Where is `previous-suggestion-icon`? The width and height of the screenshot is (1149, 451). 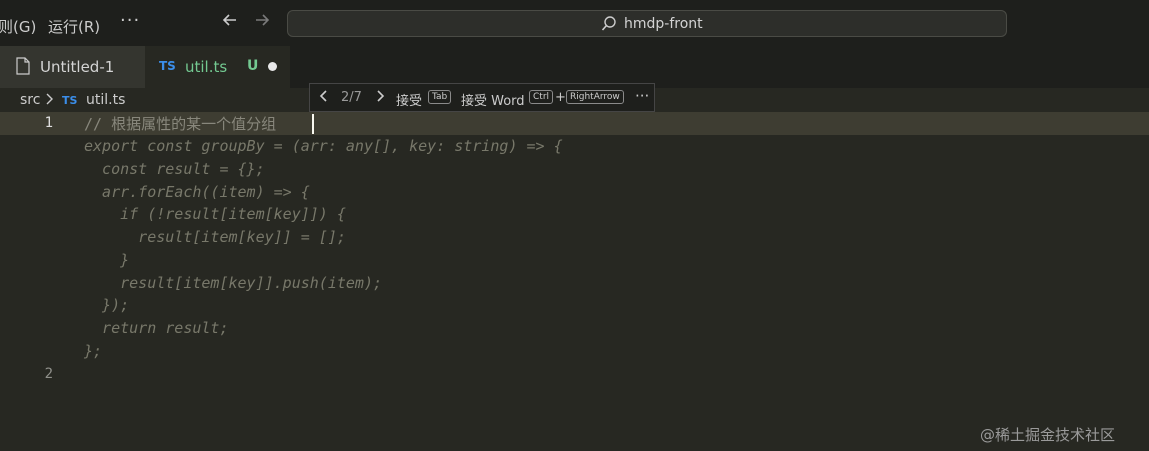
previous-suggestion-icon is located at coordinates (324, 98).